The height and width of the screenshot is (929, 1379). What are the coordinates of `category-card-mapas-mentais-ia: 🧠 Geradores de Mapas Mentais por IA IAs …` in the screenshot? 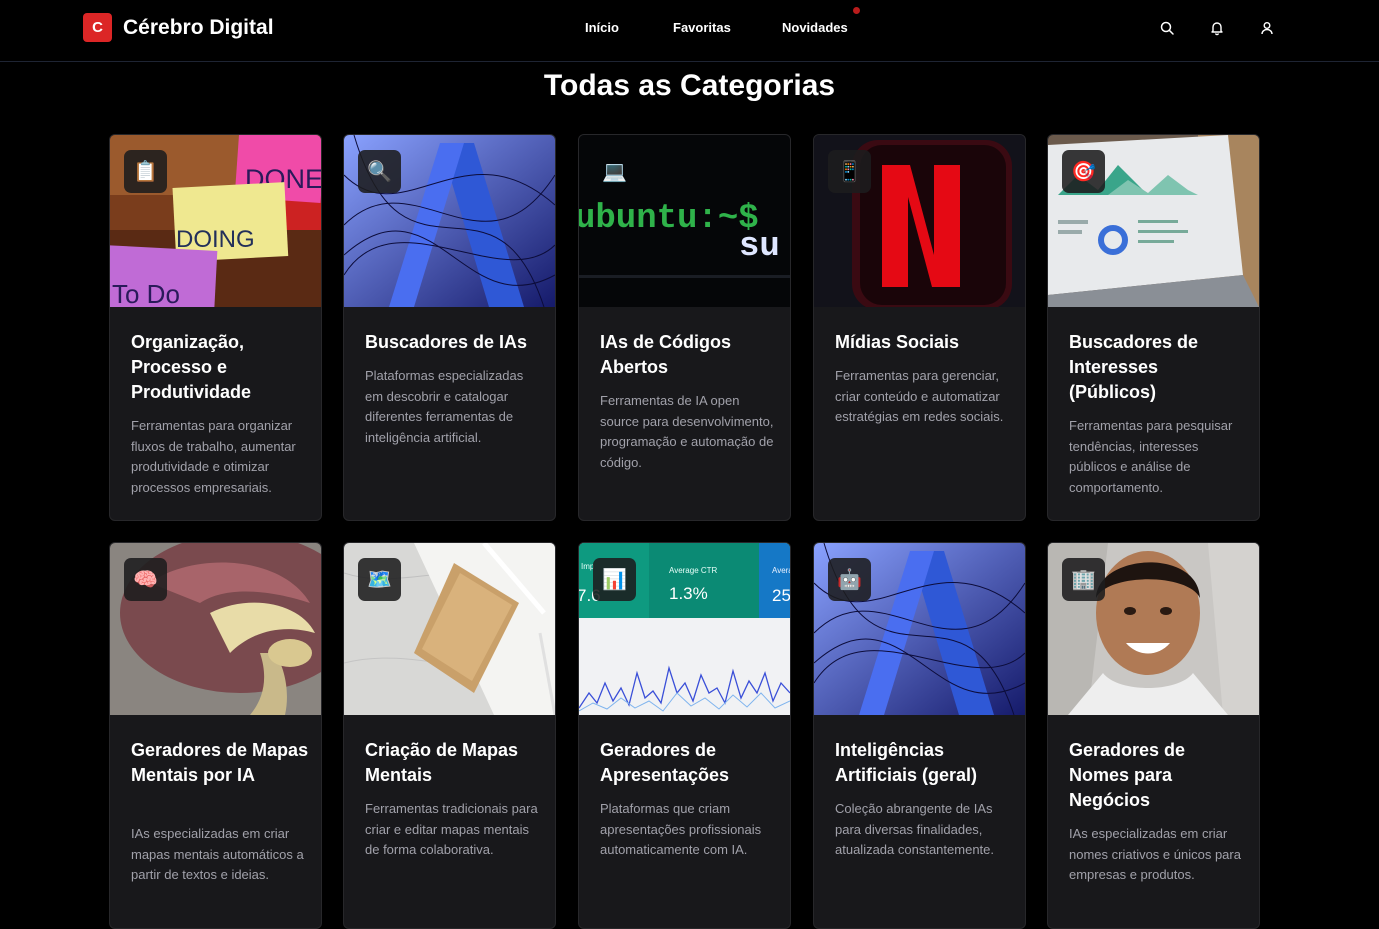 It's located at (215, 735).